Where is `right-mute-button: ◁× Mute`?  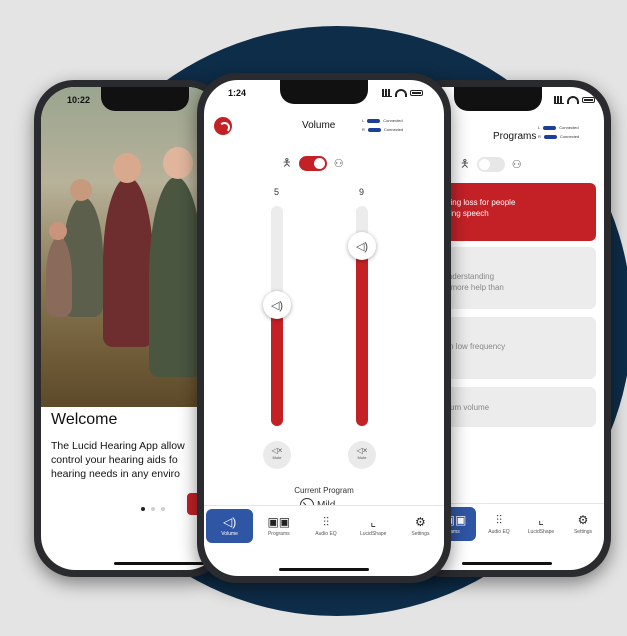 right-mute-button: ◁× Mute is located at coordinates (362, 455).